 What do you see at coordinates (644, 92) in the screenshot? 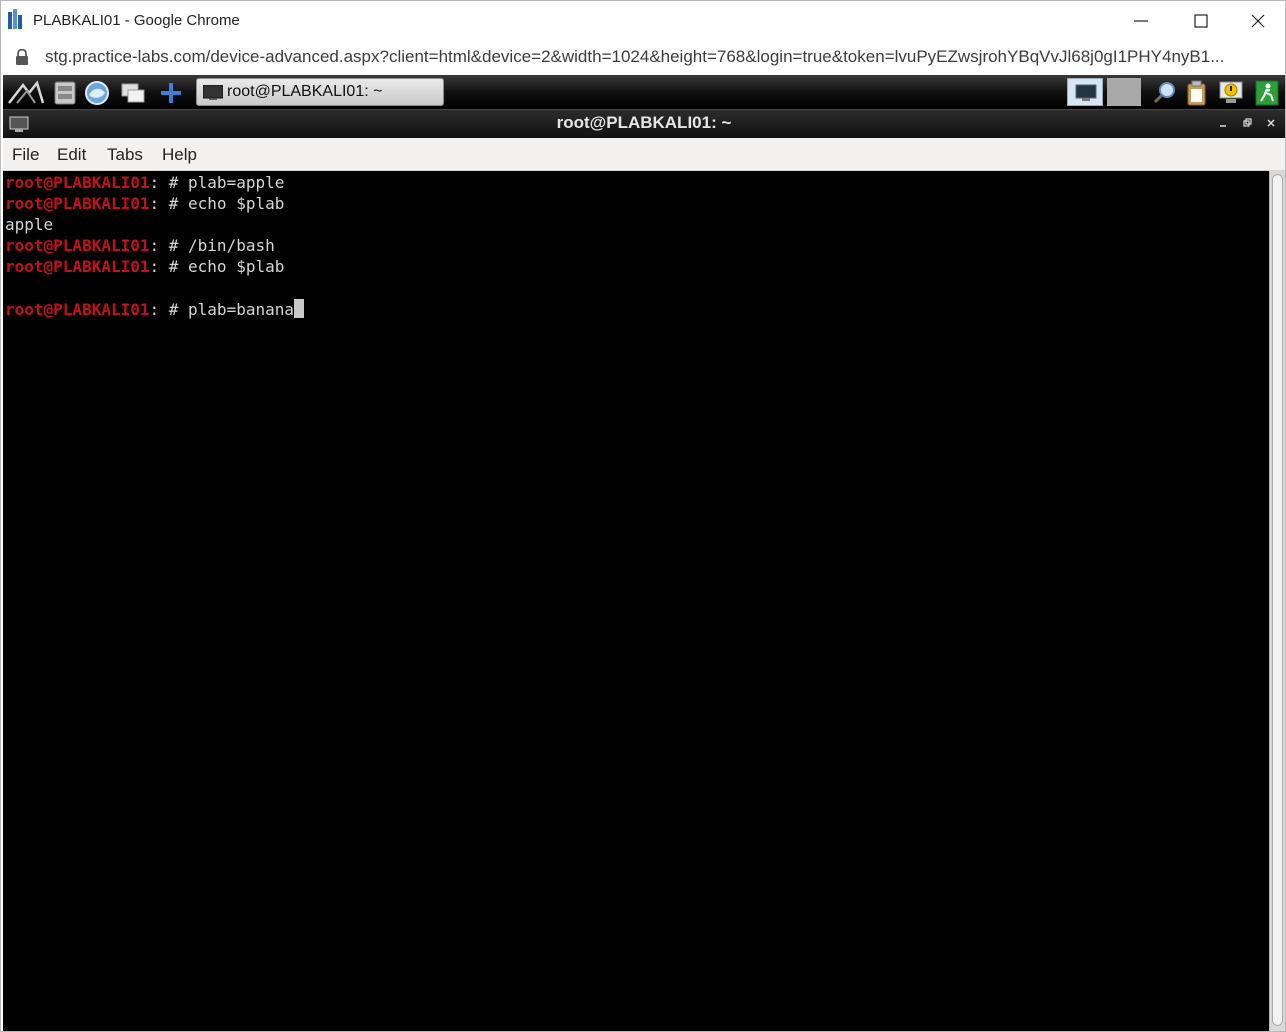
I see `desktop-taskbar: root@PLABKALI01: ~` at bounding box center [644, 92].